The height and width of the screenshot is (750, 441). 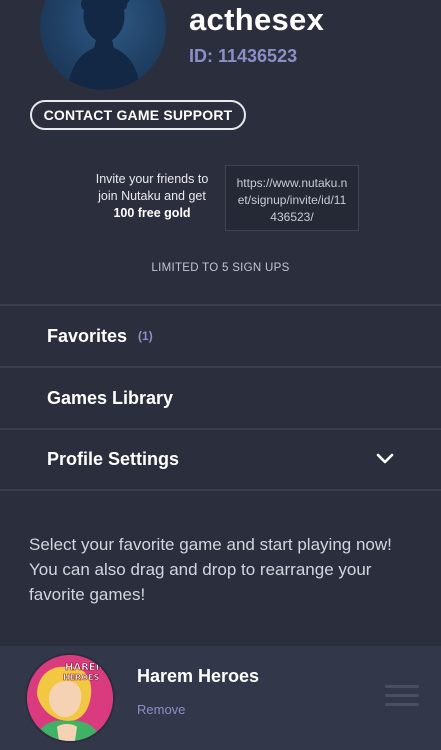 I want to click on harem-heroes-logo-icon: HAREM HEROES, so click(x=70, y=698).